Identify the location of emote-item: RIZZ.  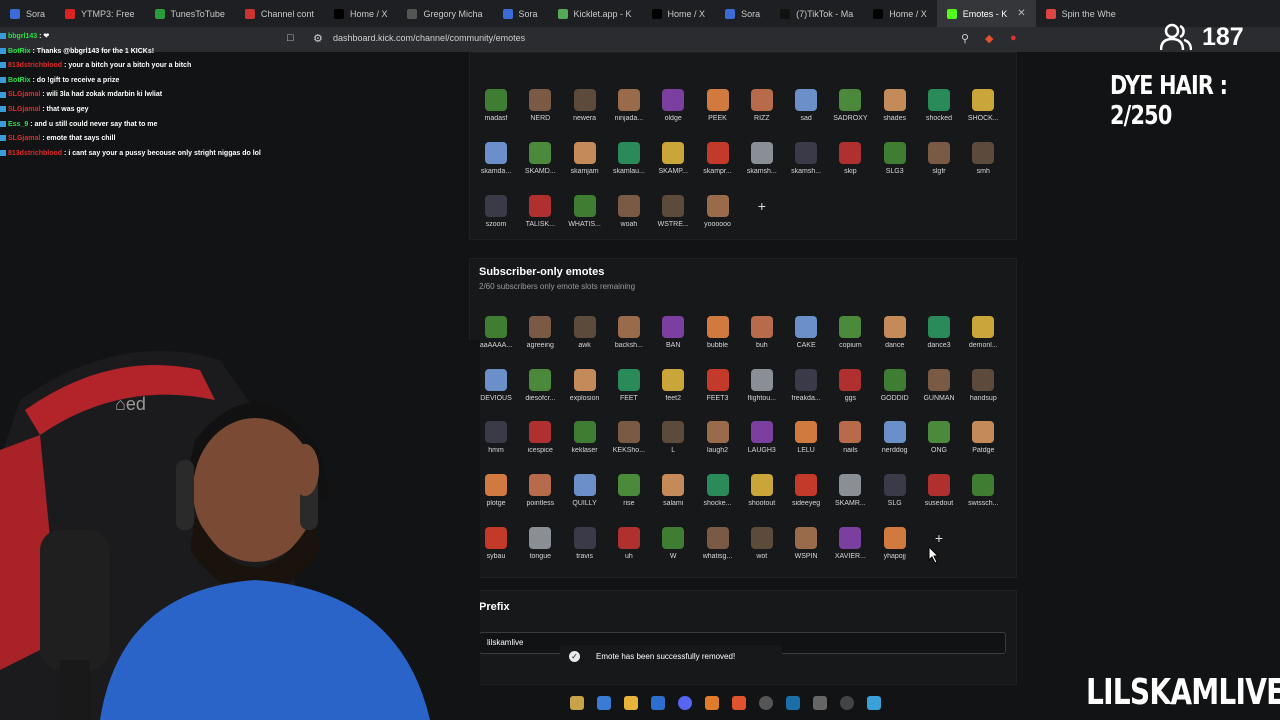
(762, 105).